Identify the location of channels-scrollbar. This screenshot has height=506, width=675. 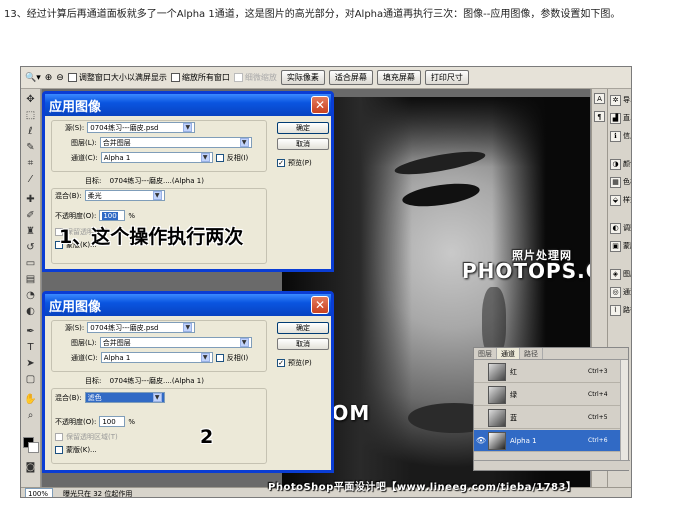
(624, 410).